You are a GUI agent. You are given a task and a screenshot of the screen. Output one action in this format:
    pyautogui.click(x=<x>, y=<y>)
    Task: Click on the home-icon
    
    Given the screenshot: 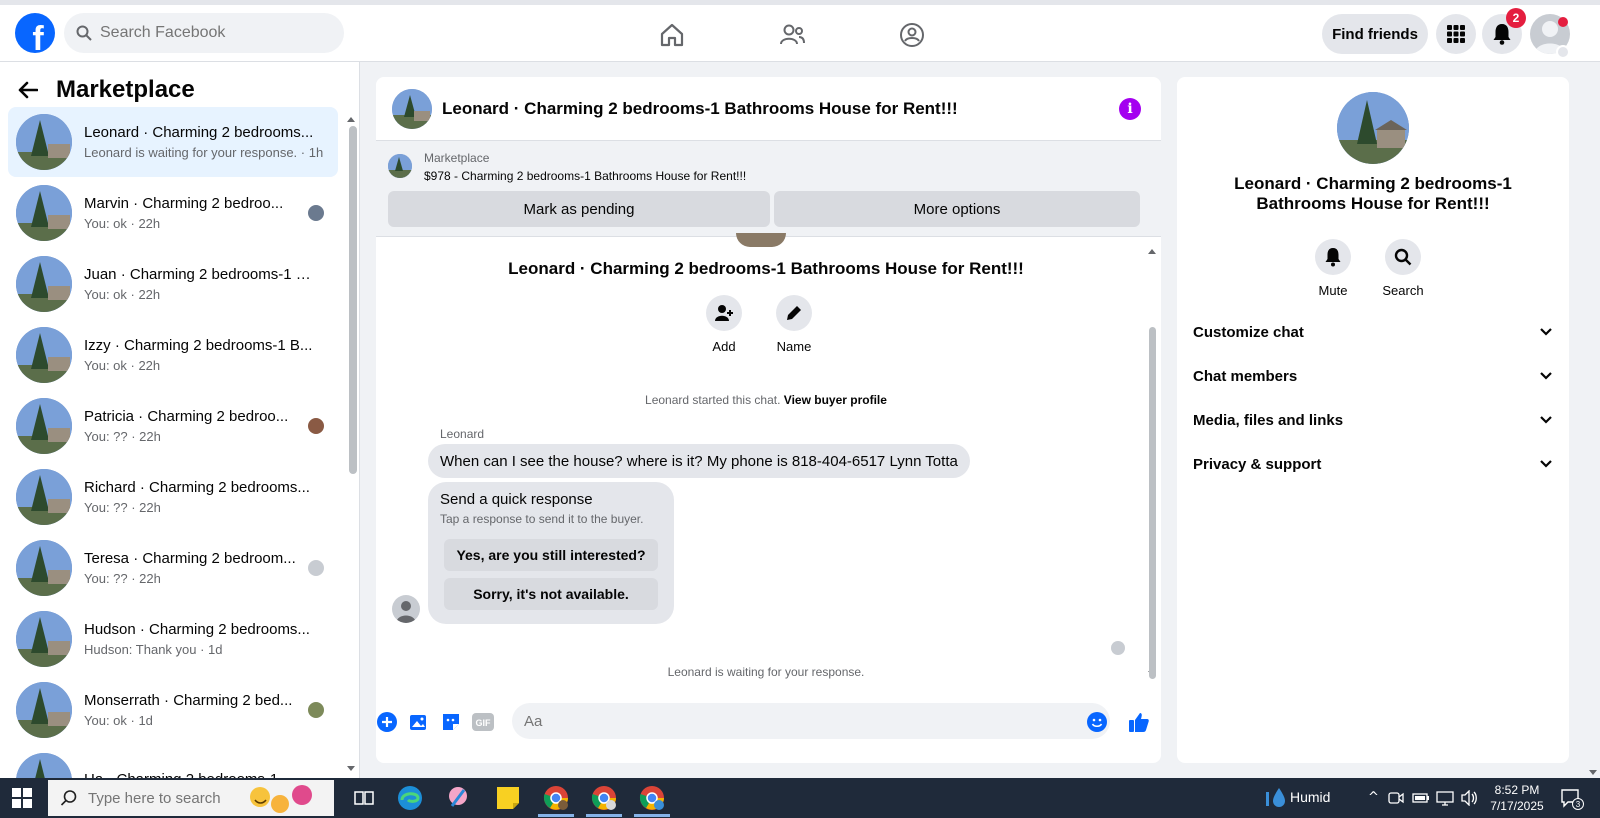 What is the action you would take?
    pyautogui.click(x=672, y=35)
    